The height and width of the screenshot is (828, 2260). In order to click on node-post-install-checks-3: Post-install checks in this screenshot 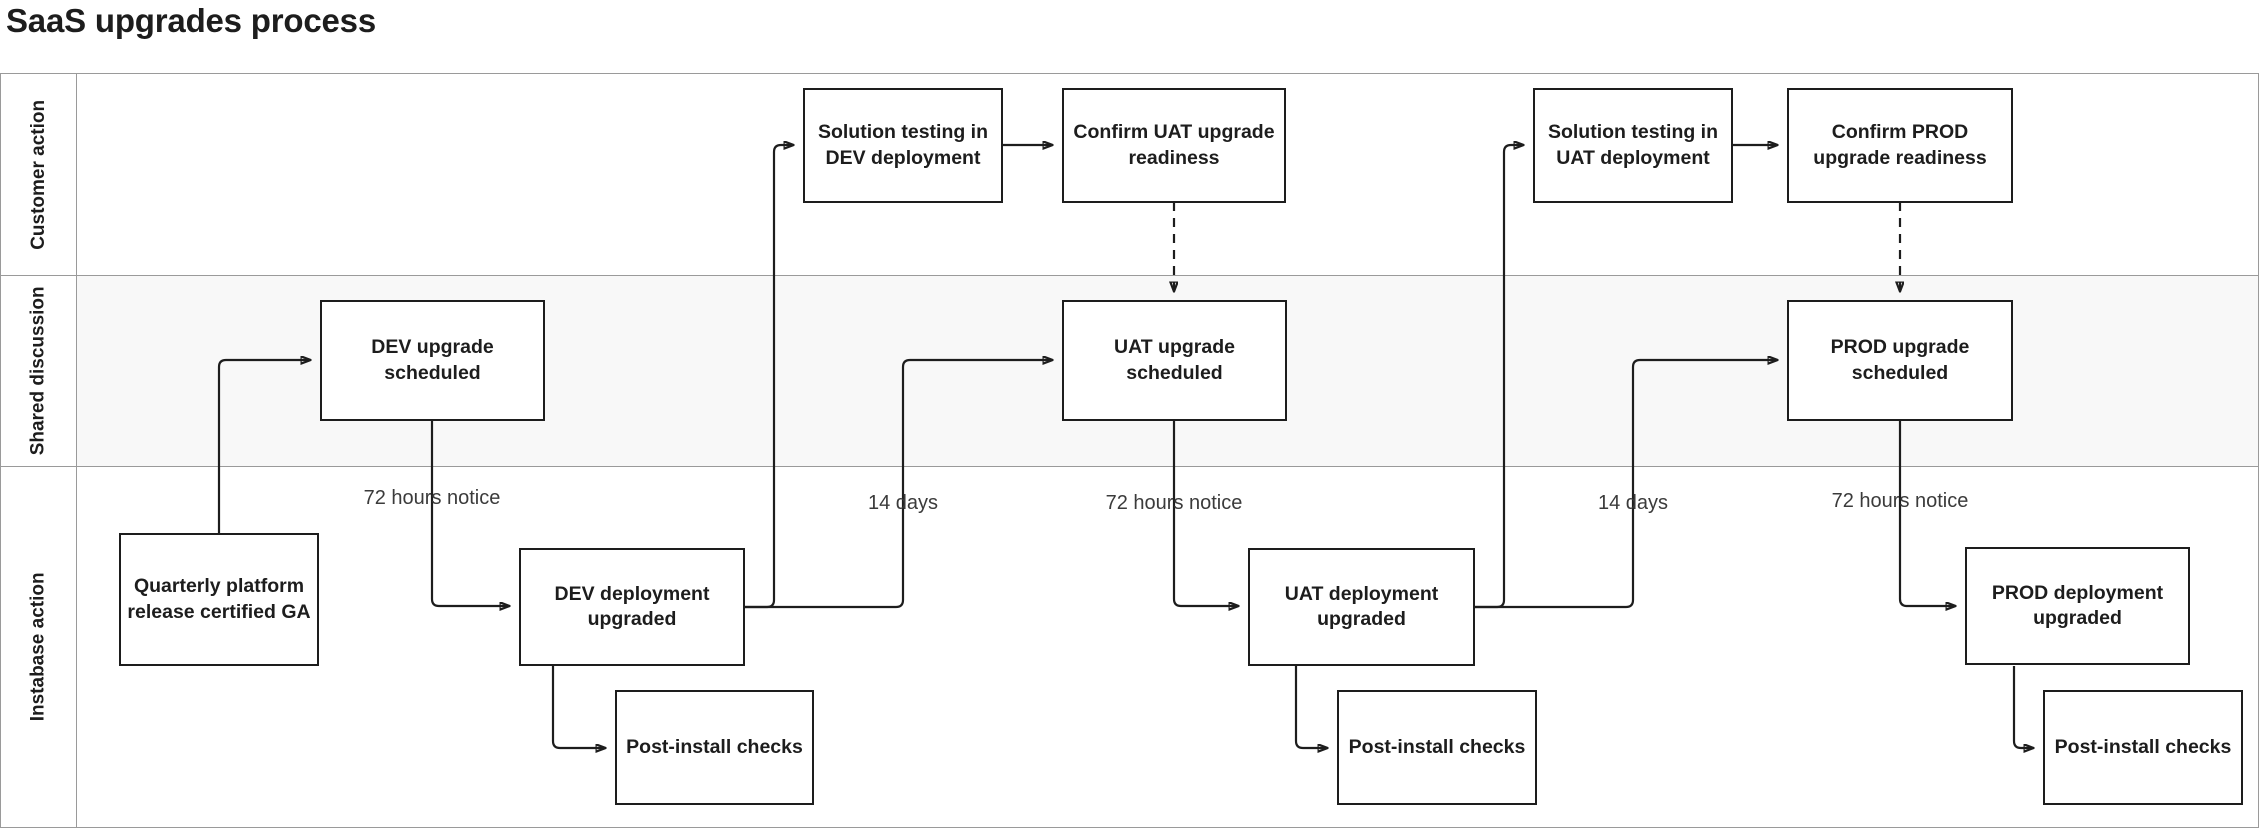, I will do `click(2143, 747)`.